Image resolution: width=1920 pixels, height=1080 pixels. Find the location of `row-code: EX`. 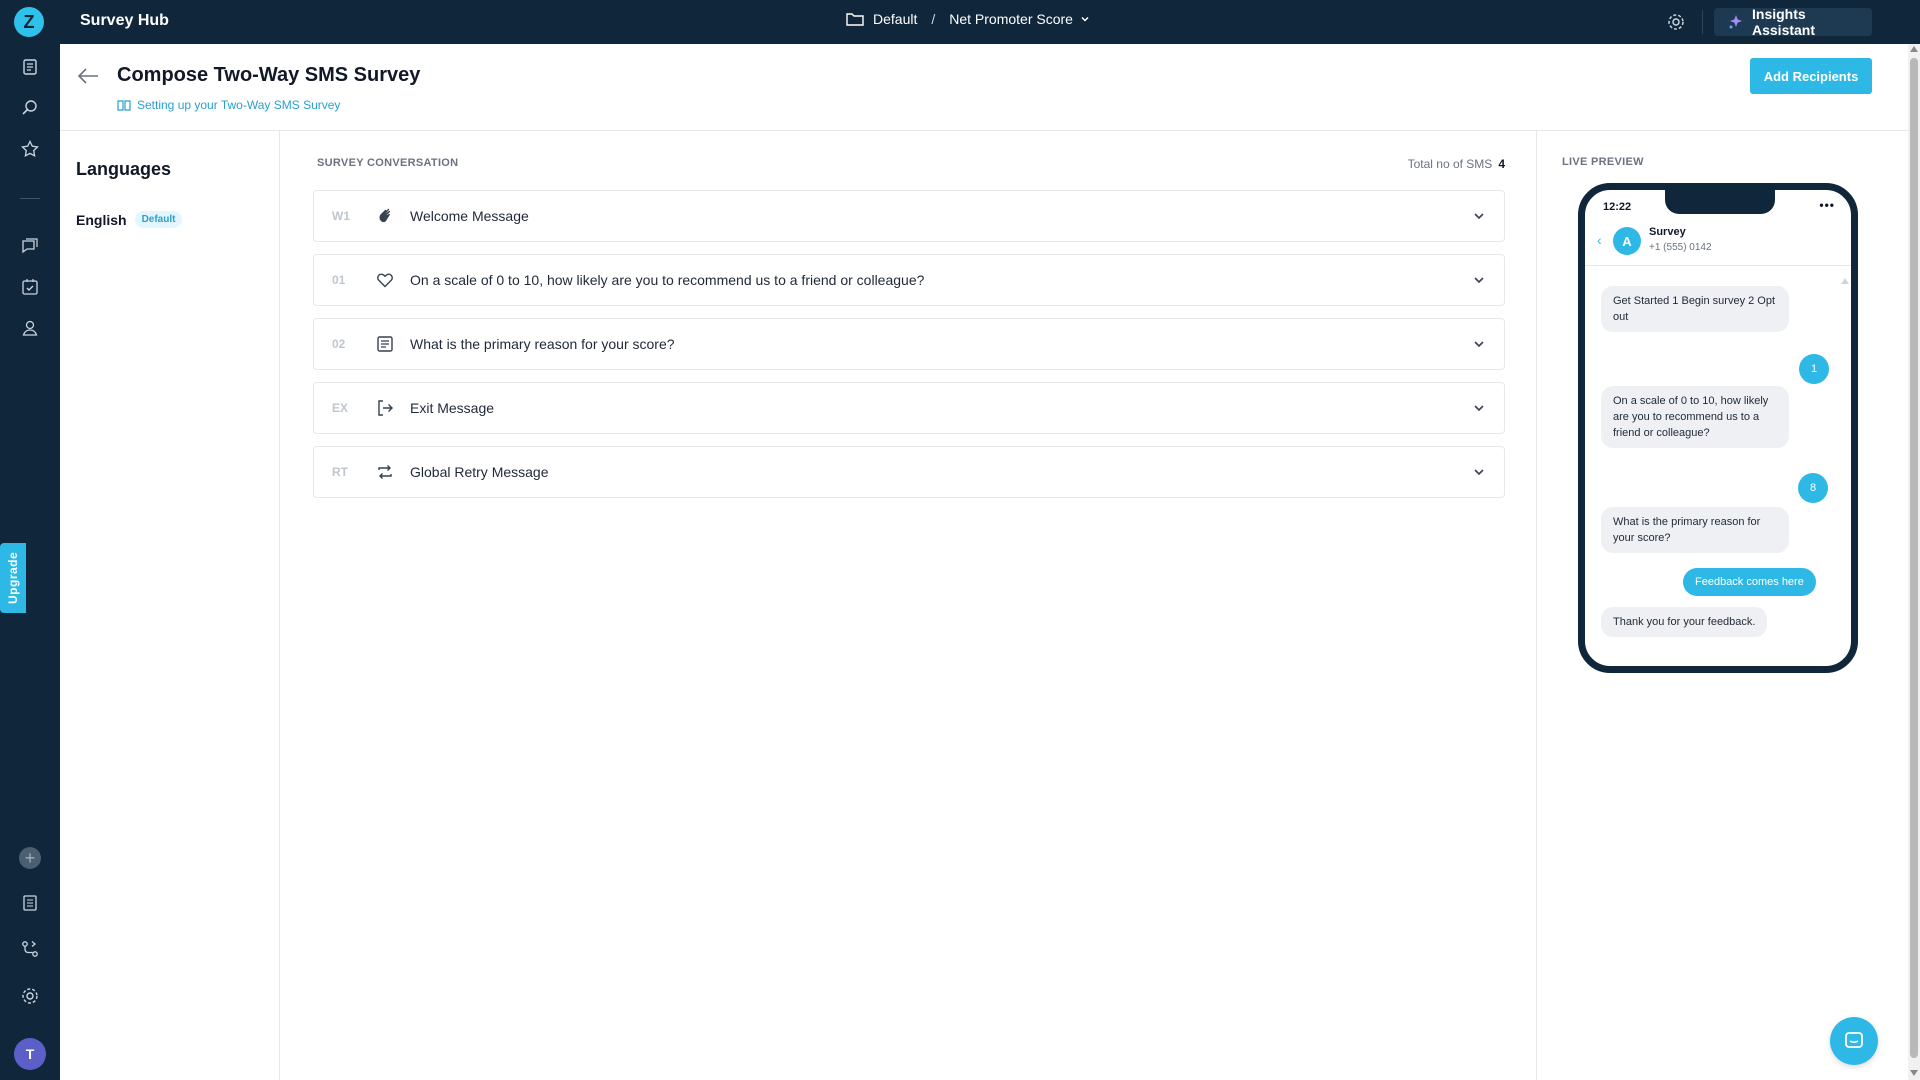

row-code: EX is located at coordinates (340, 408).